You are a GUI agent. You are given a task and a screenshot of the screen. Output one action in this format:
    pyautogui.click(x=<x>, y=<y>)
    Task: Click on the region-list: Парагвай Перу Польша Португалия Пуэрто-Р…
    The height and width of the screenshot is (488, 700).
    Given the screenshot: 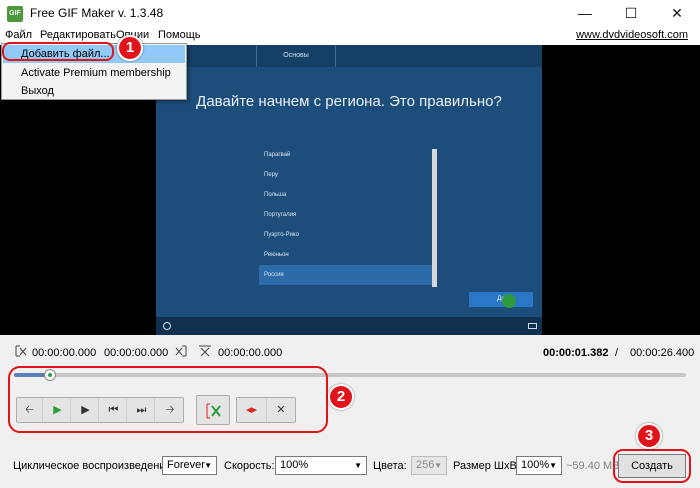 What is the action you would take?
    pyautogui.click(x=349, y=215)
    